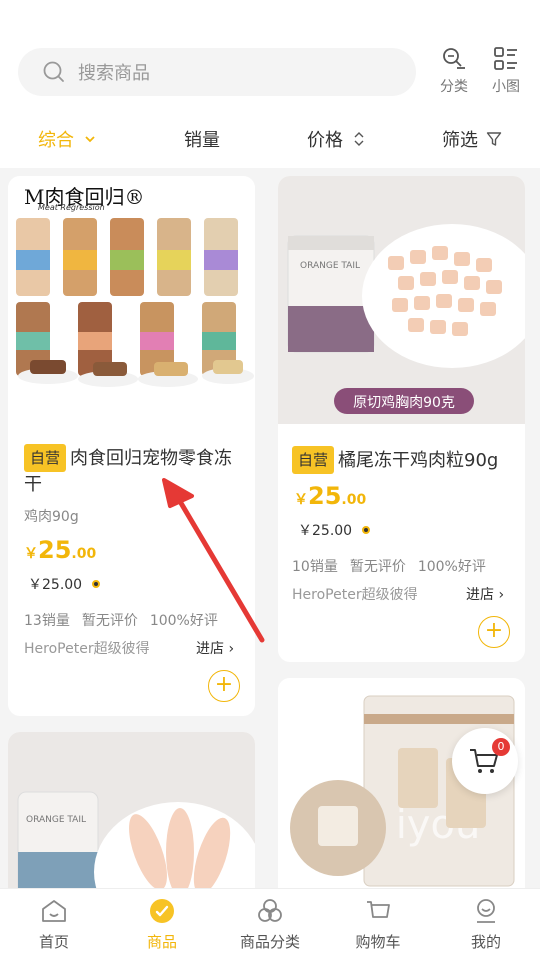 The image size is (540, 960). Describe the element at coordinates (114, 73) in the screenshot. I see `search-placeholder: 搜索商品` at that location.